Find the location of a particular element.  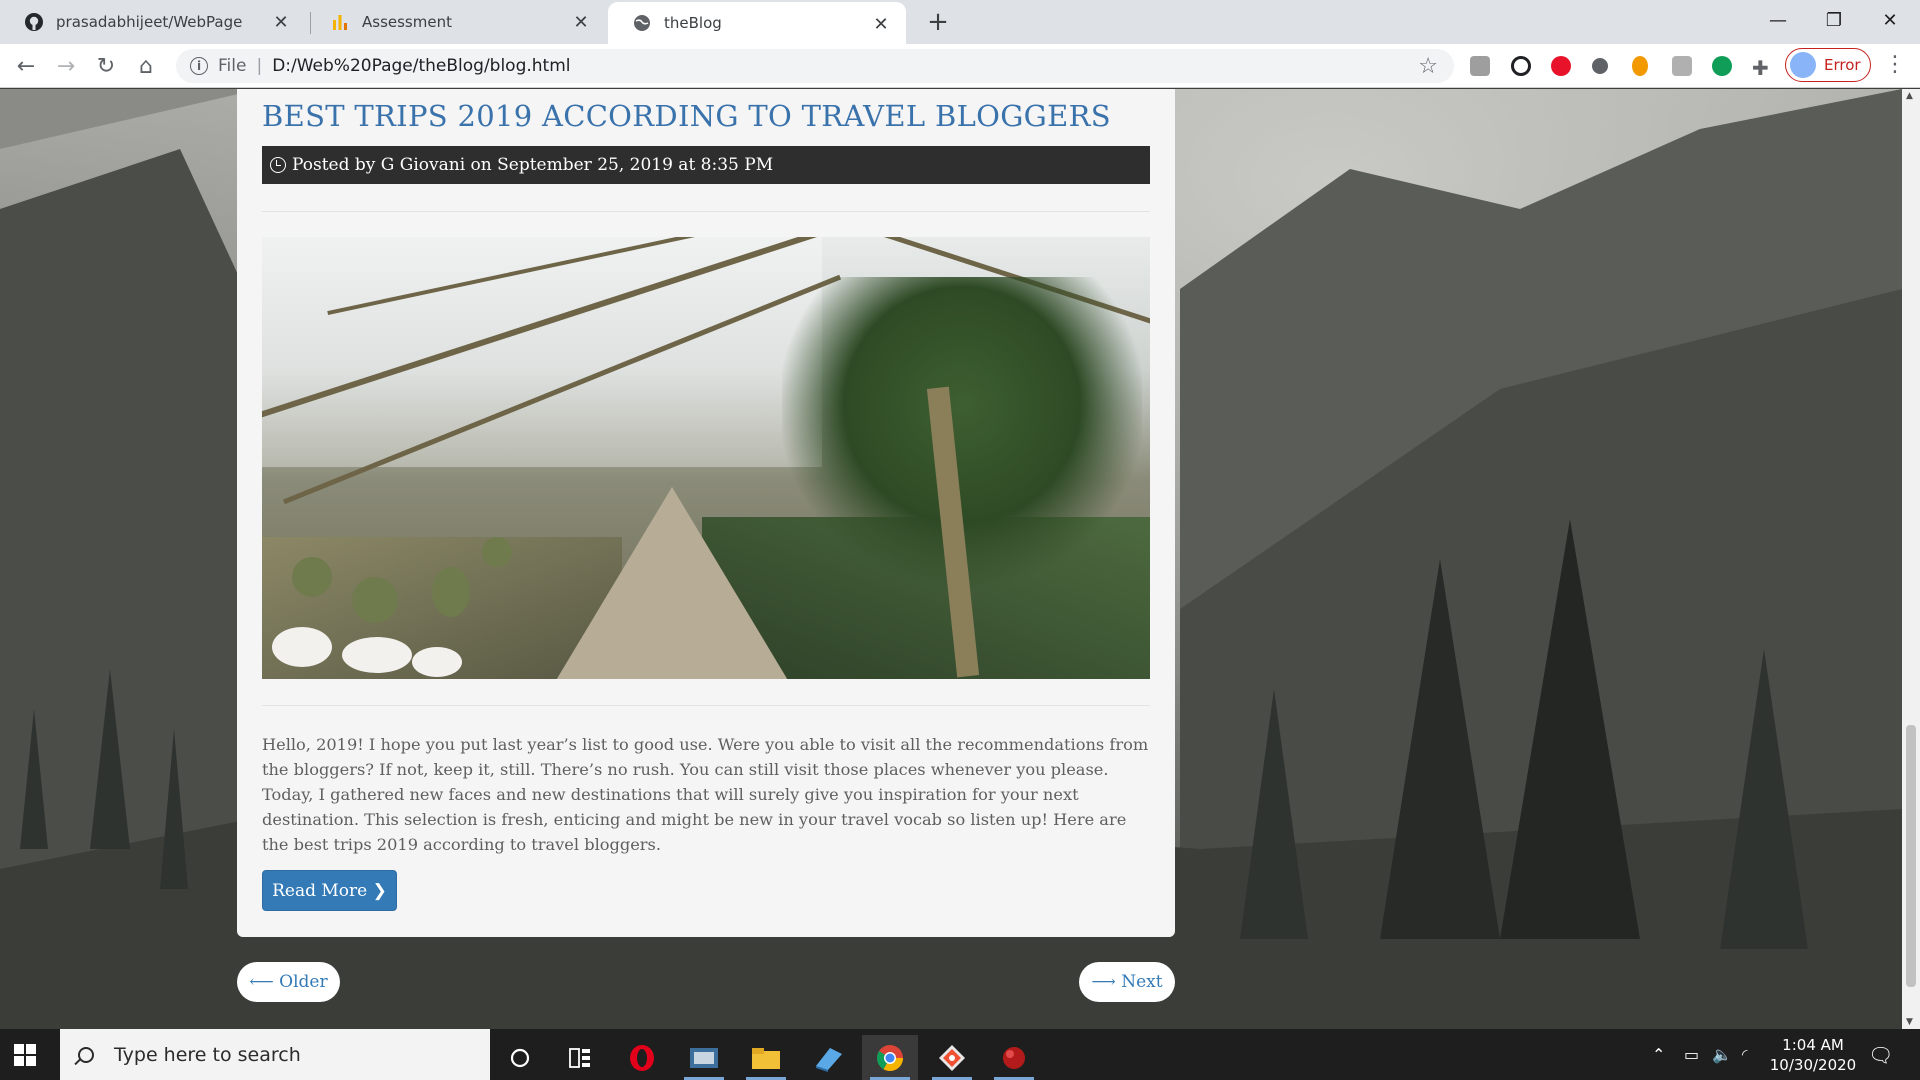

vm-app-icon is located at coordinates (828, 1057).